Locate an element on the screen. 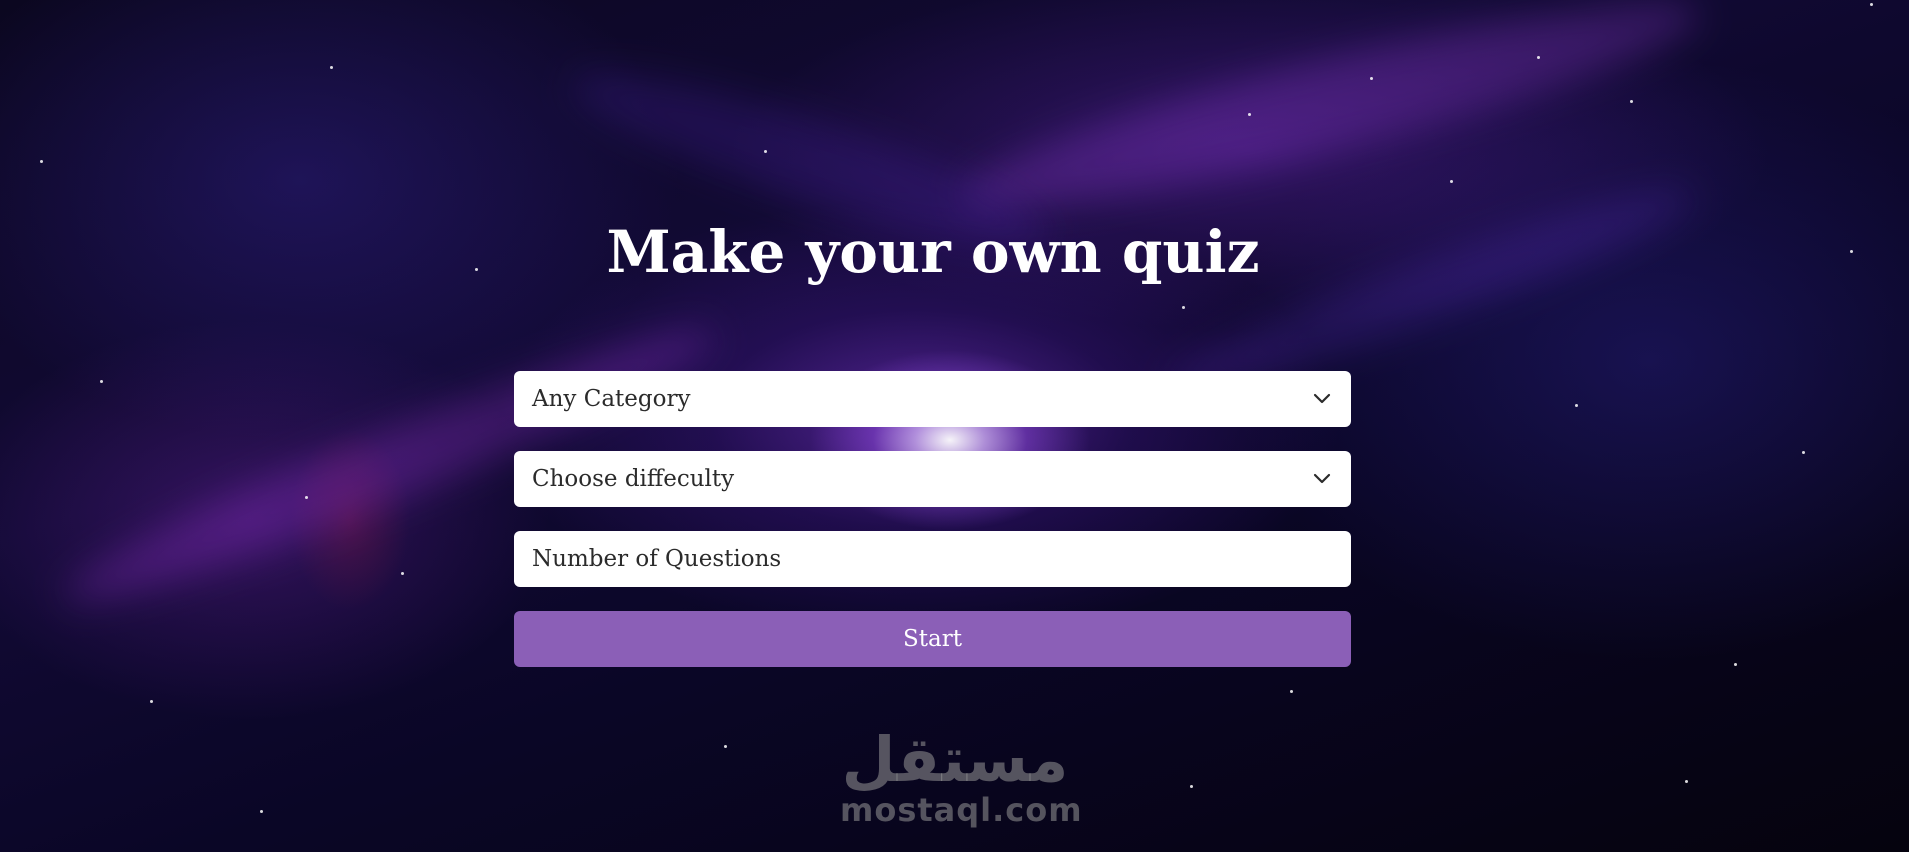  watermark-arabic: مستقل is located at coordinates (955, 759).